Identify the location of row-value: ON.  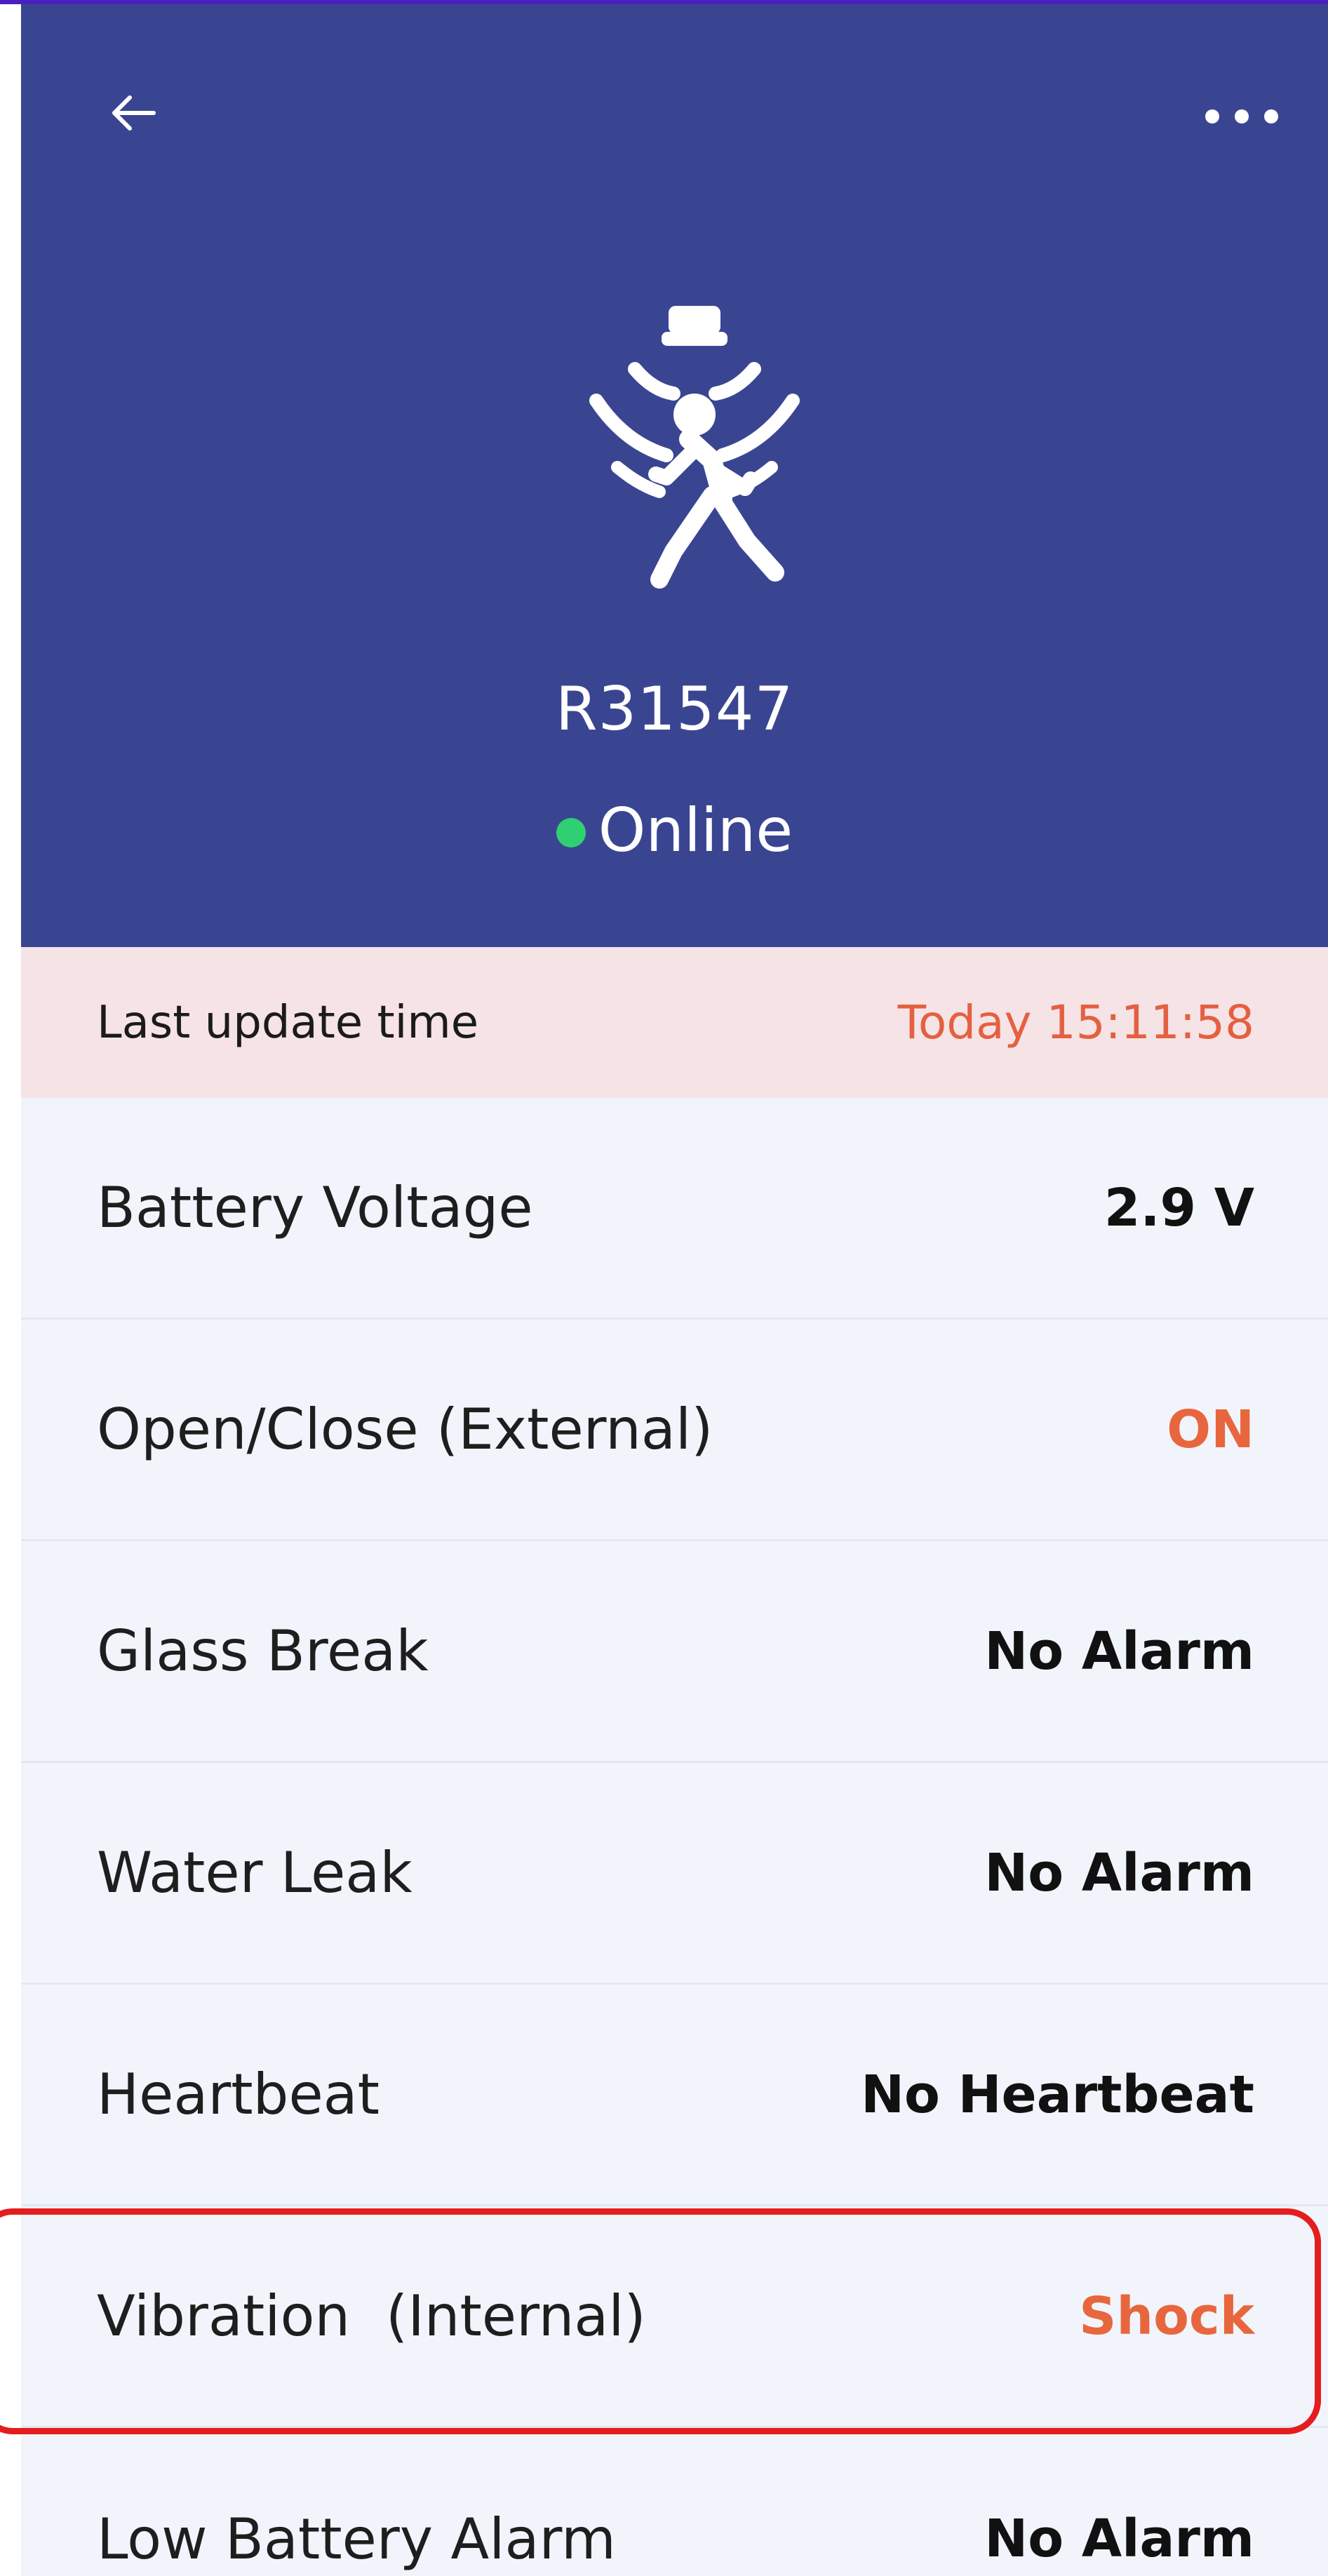
(1210, 1429).